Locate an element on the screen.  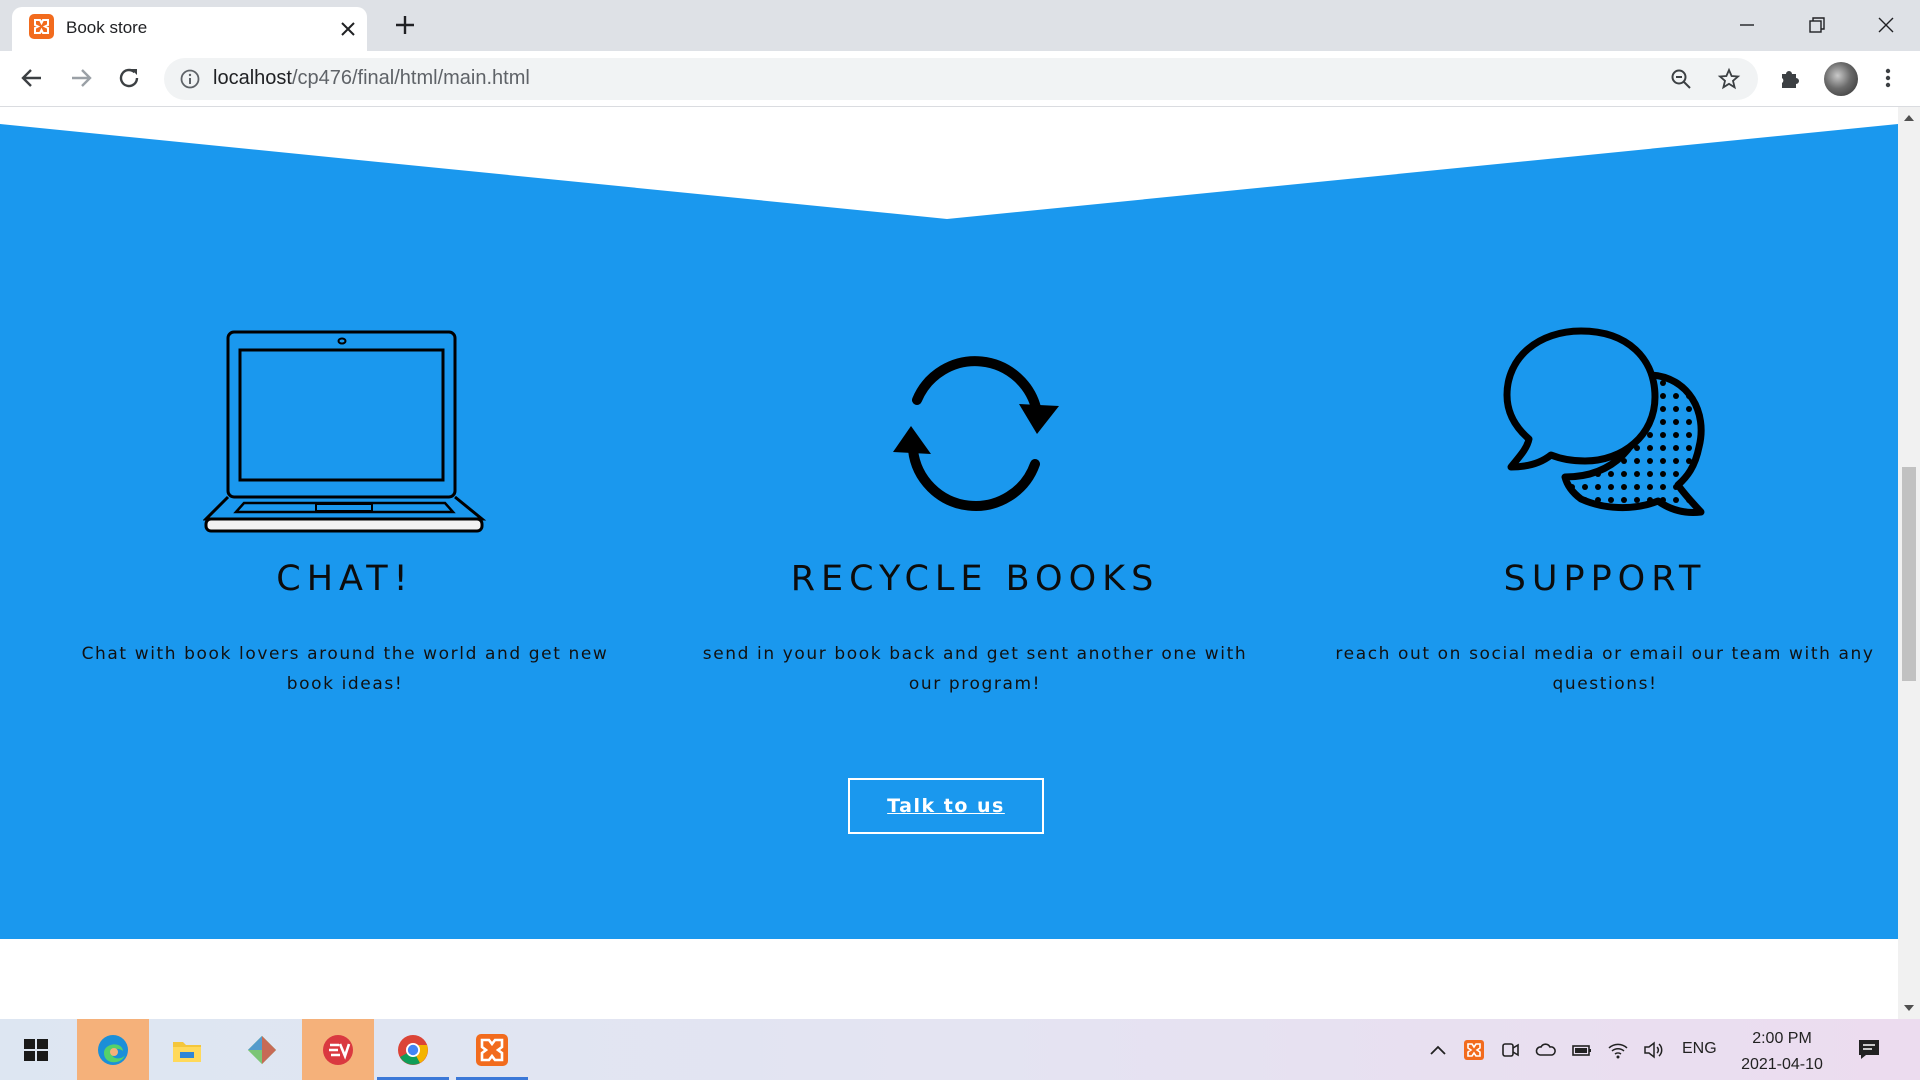
profile-avatar is located at coordinates (1841, 79).